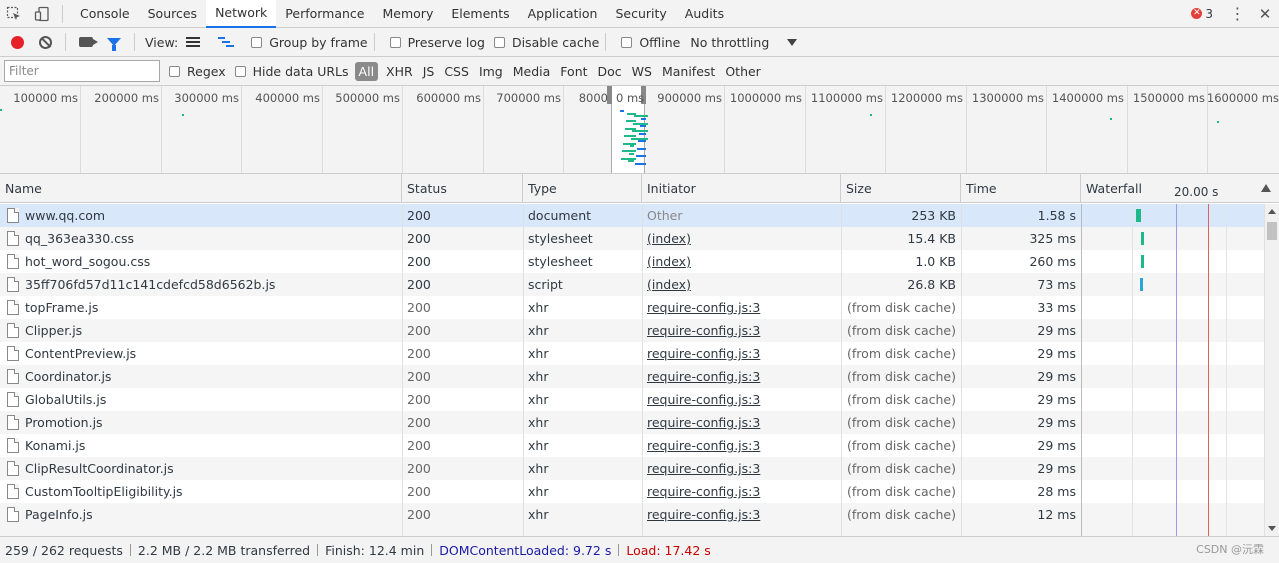 This screenshot has width=1279, height=563. Describe the element at coordinates (82, 71) in the screenshot. I see `filter-input` at that location.